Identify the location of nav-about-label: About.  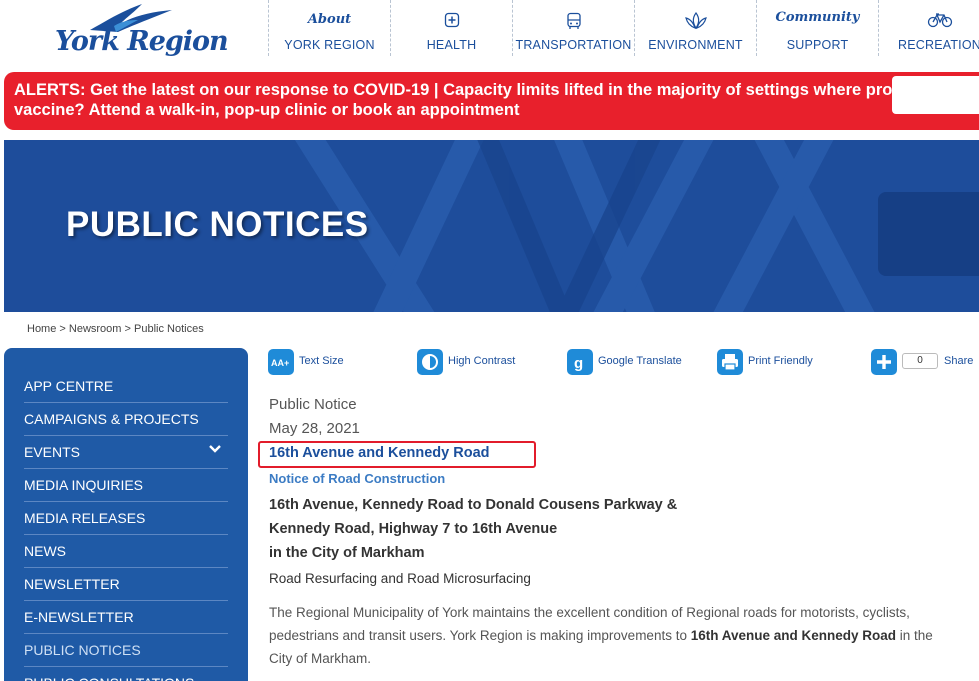
(329, 19).